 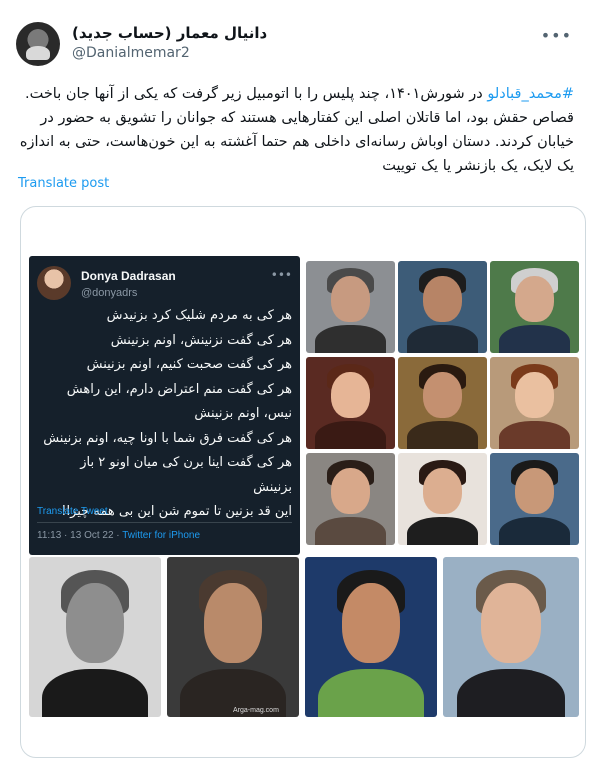 What do you see at coordinates (179, 389) in the screenshot?
I see `quoted-line: هر کی گفت منم اعتراض دارم، این راهش` at bounding box center [179, 389].